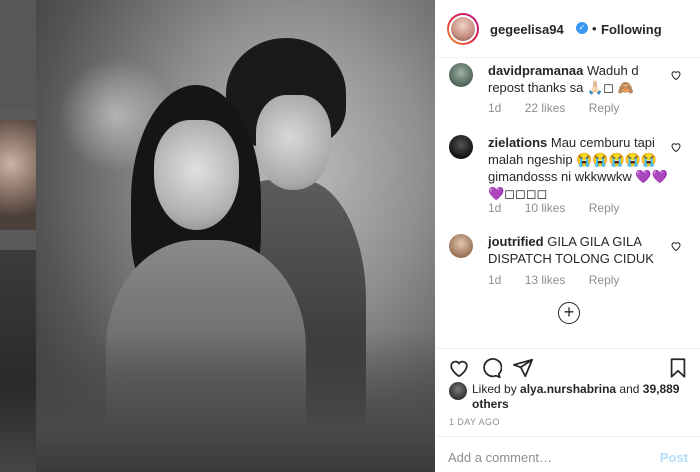 Image resolution: width=700 pixels, height=472 pixels. Describe the element at coordinates (678, 368) in the screenshot. I see `bookmark-icon` at that location.